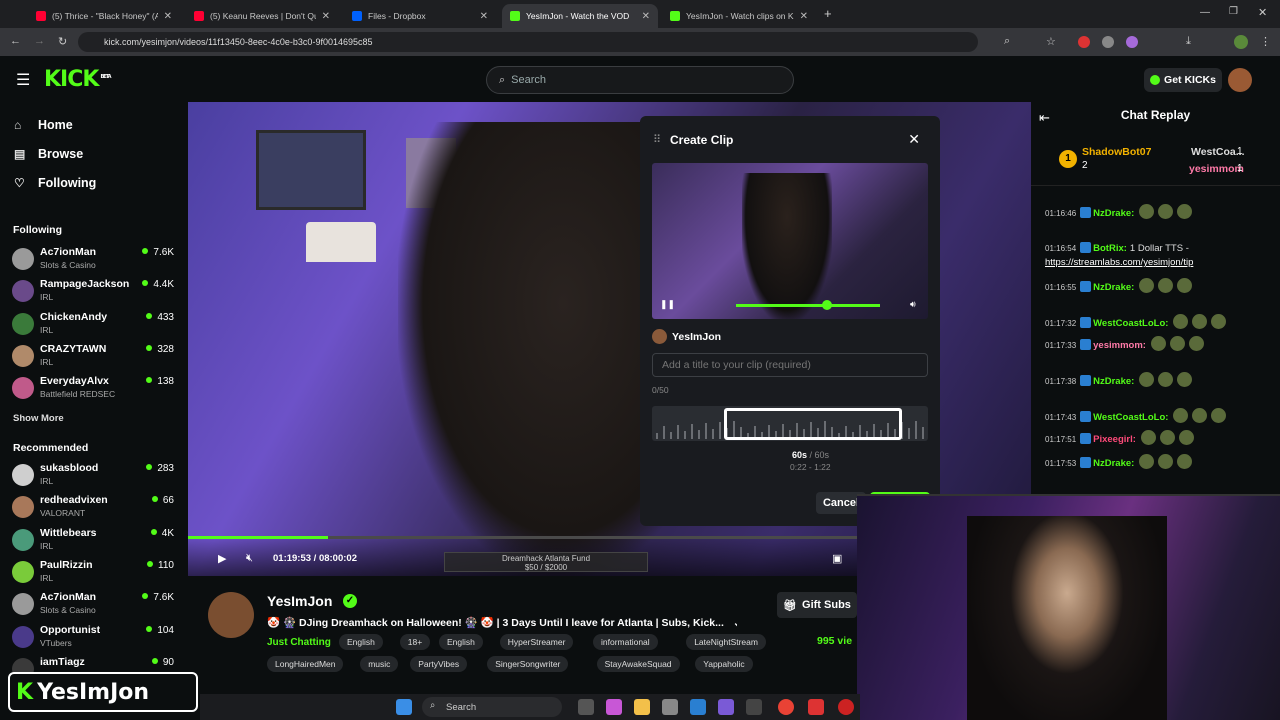 The image size is (1280, 720). Describe the element at coordinates (580, 16) in the screenshot. I see `browser-tab-4: YesImJon - Watch the VOD ✕` at that location.